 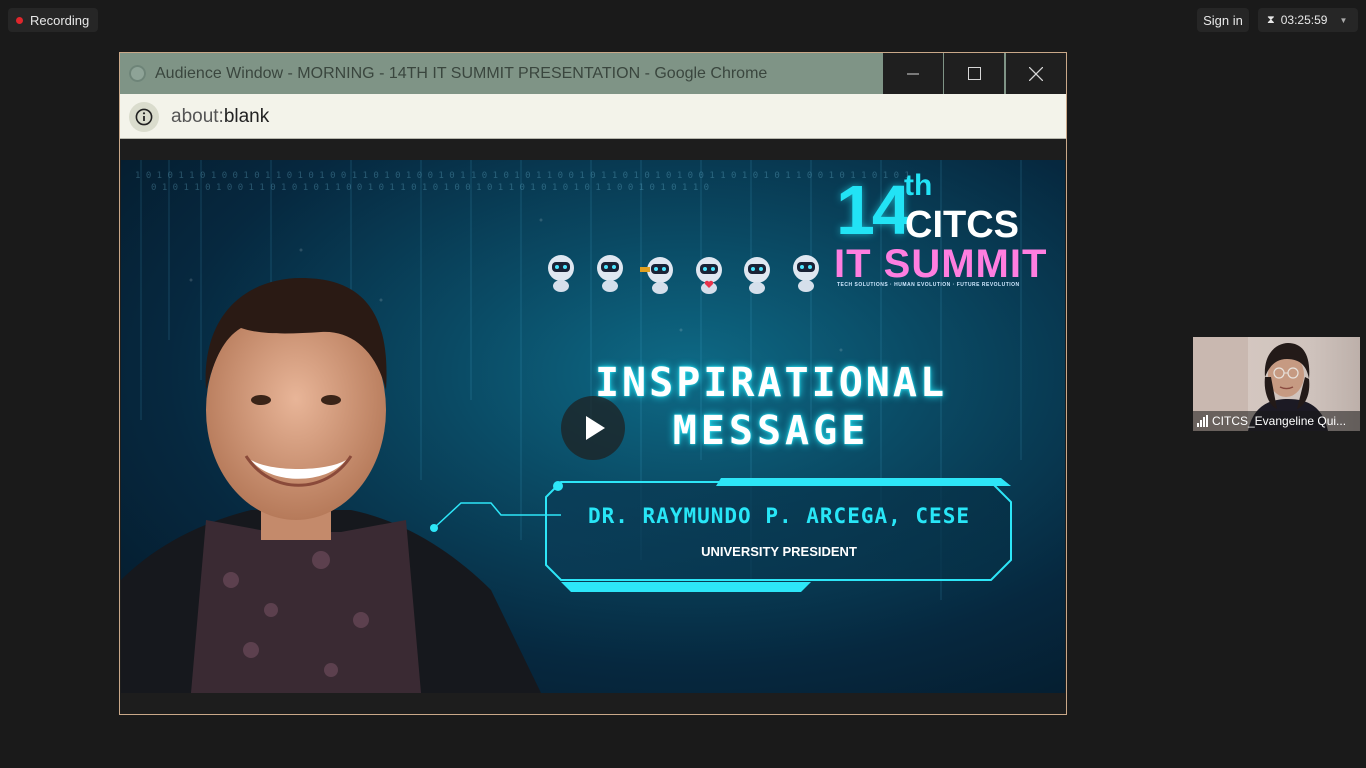 What do you see at coordinates (779, 551) in the screenshot?
I see `speaker-role: UNIVERSITY PRESIDENT` at bounding box center [779, 551].